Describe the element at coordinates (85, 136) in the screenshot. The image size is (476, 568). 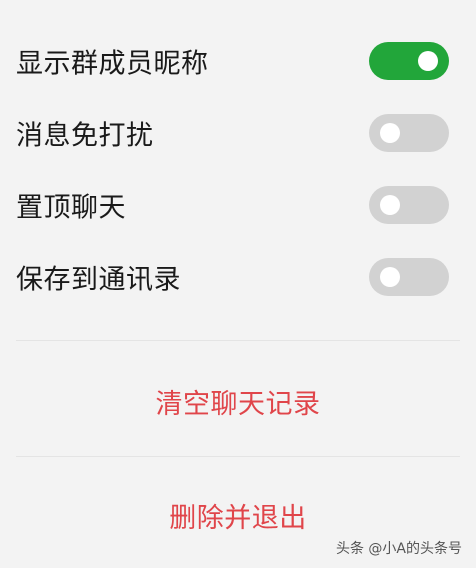
I see `setting-label-do-not-disturb: 消息免打扰` at that location.